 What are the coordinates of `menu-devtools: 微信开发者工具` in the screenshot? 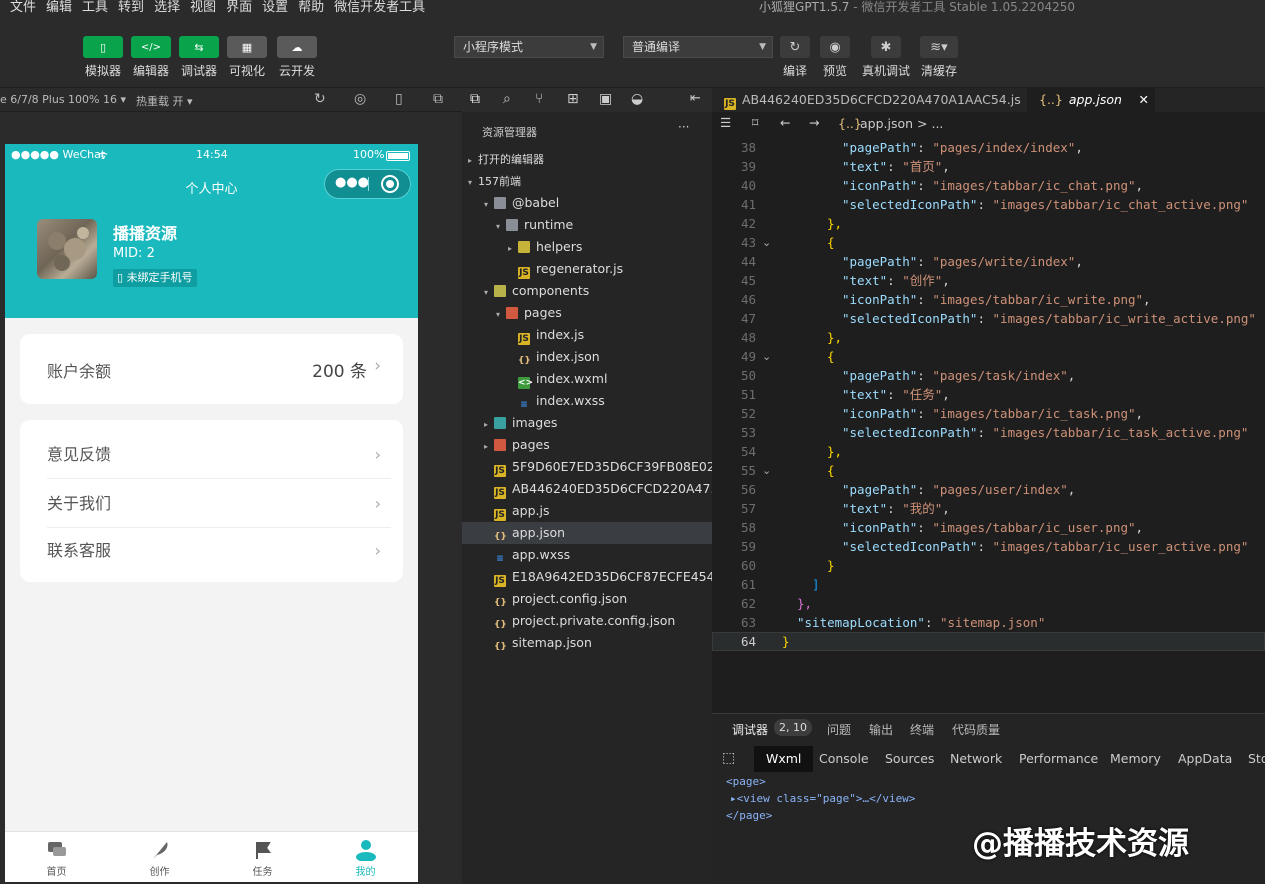 It's located at (379, 7).